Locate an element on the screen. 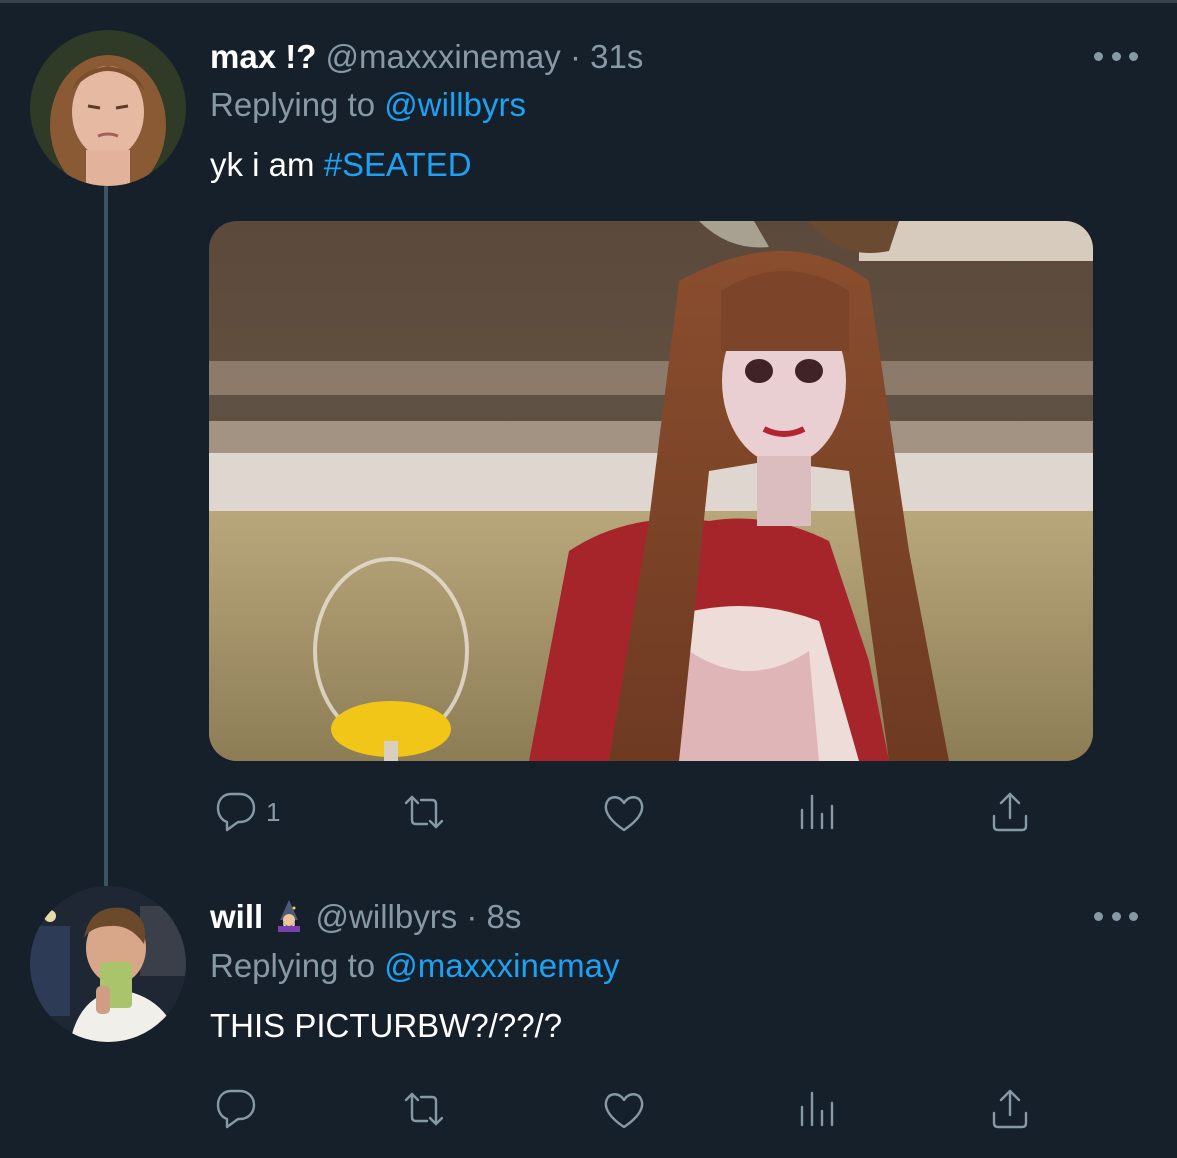 The height and width of the screenshot is (1158, 1177). tweet-actions is located at coordinates (625, 1109).